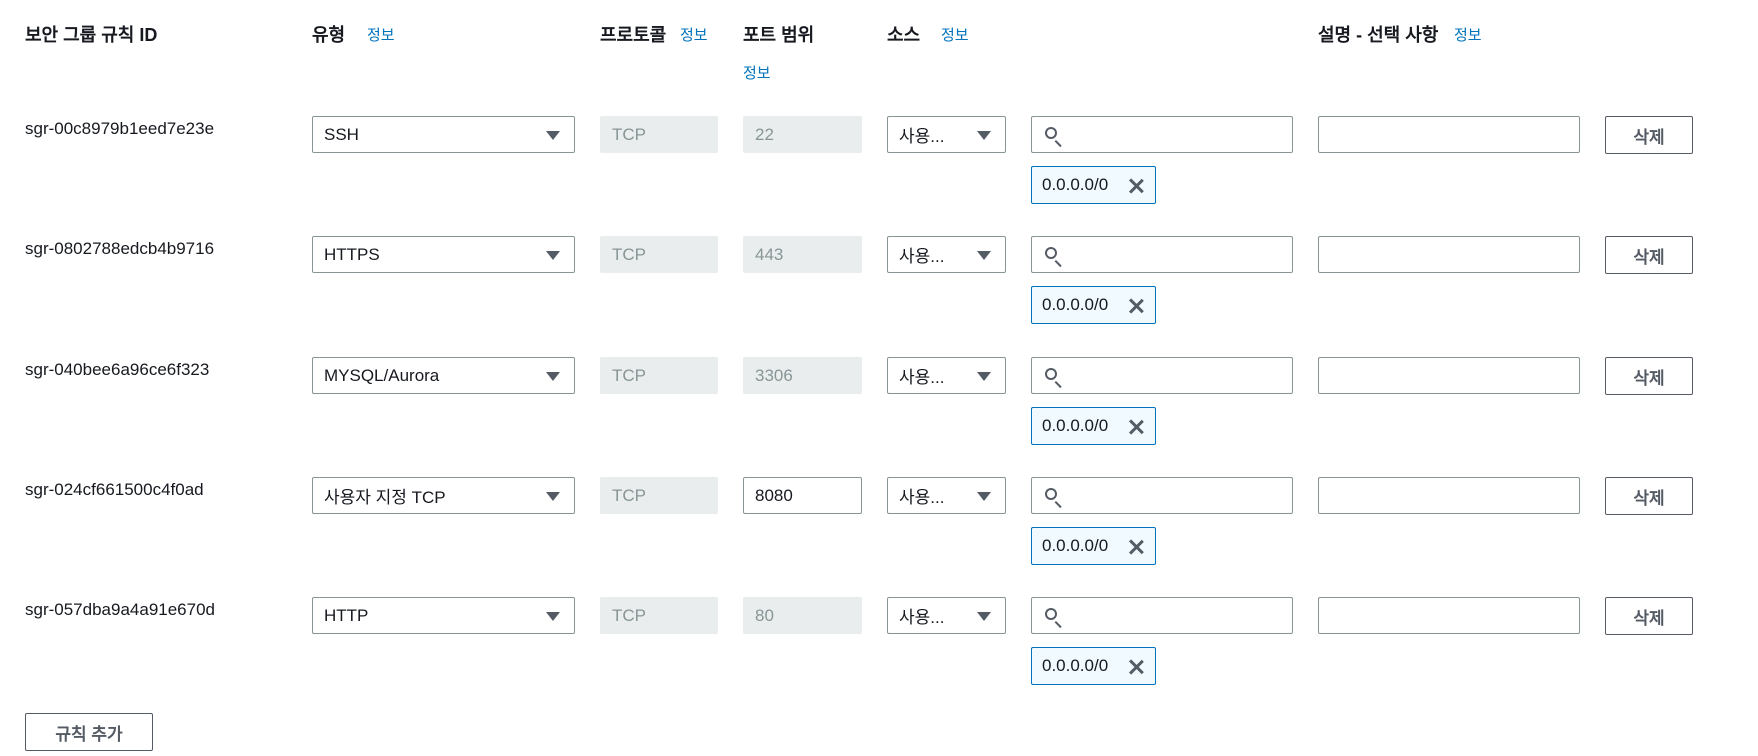 The width and height of the screenshot is (1758, 756). Describe the element at coordinates (91, 35) in the screenshot. I see `header-rule-id: 보안 그룹 규칙 ID` at that location.